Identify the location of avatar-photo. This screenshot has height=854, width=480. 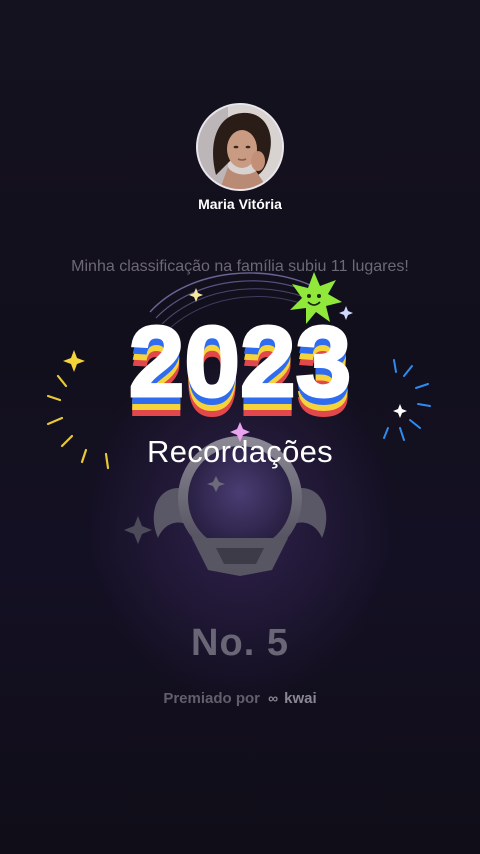
(240, 147).